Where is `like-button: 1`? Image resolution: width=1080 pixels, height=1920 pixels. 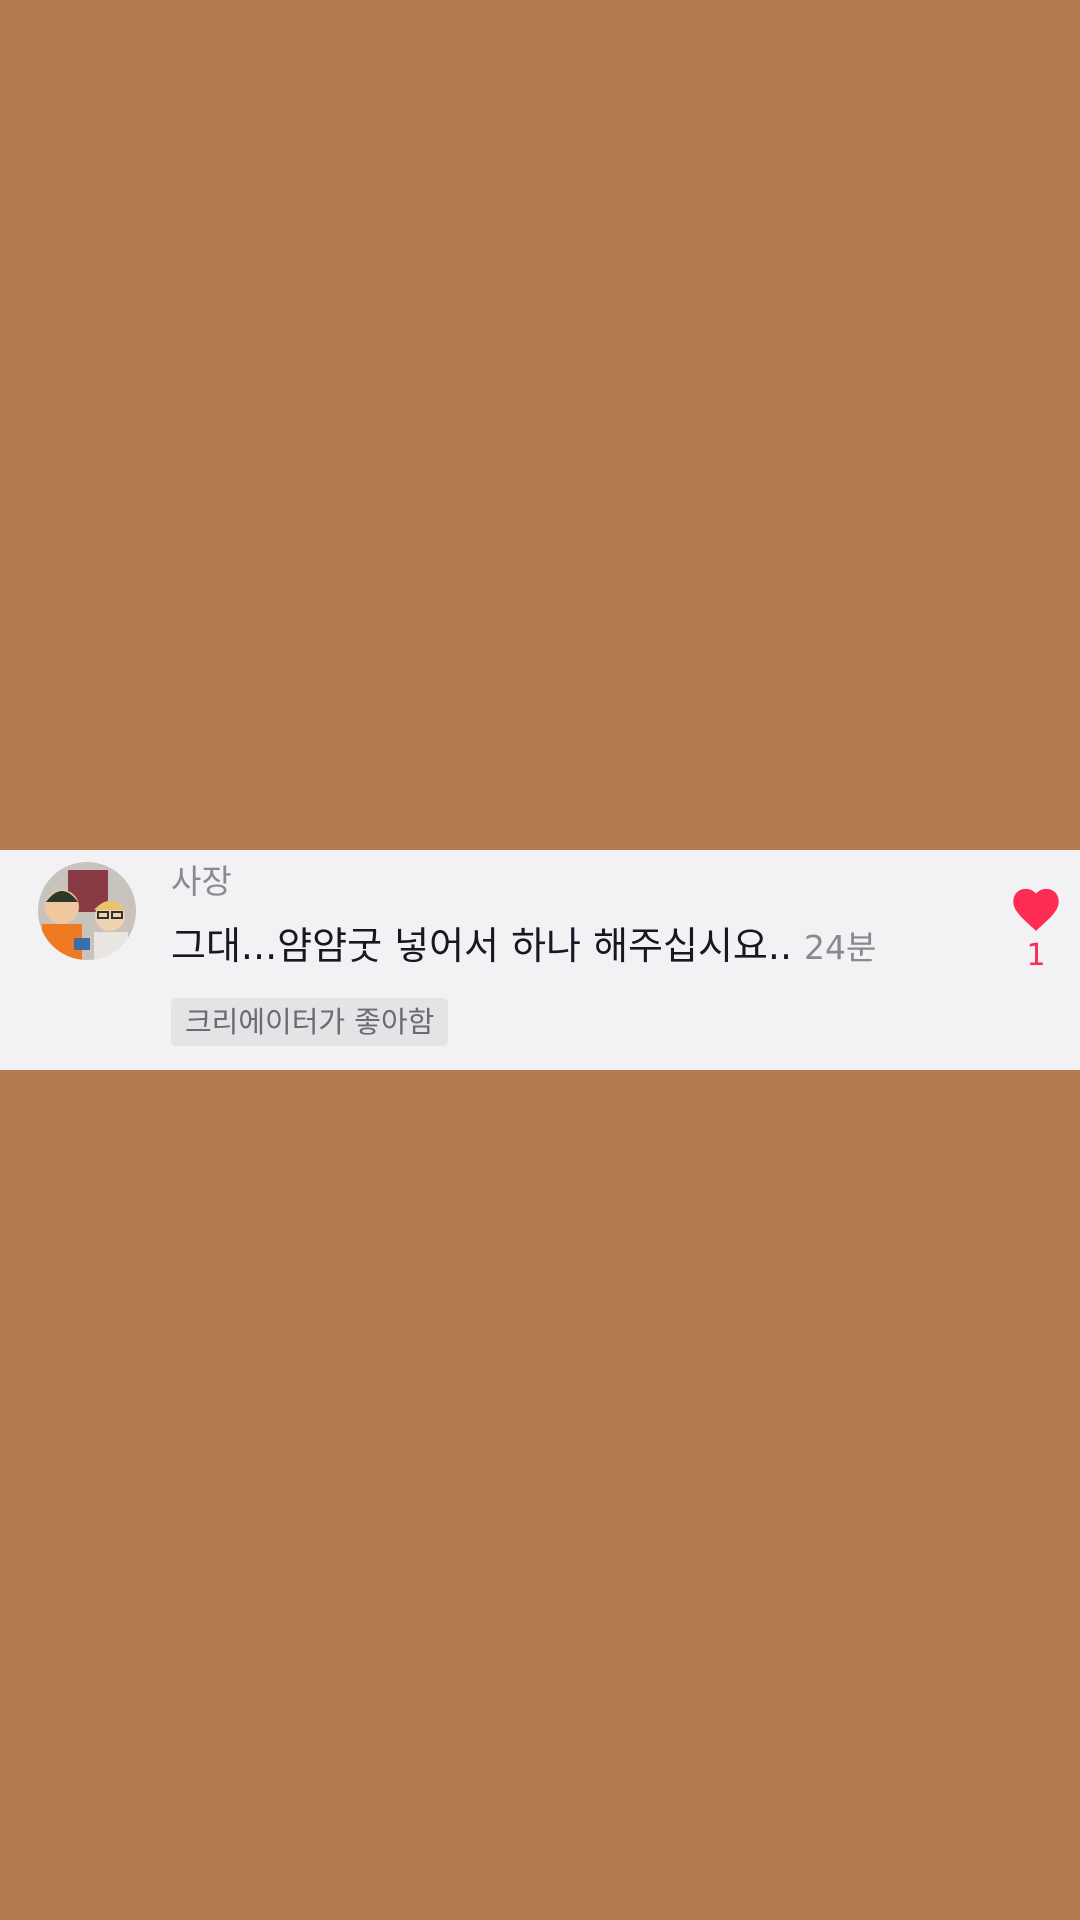 like-button: 1 is located at coordinates (1036, 929).